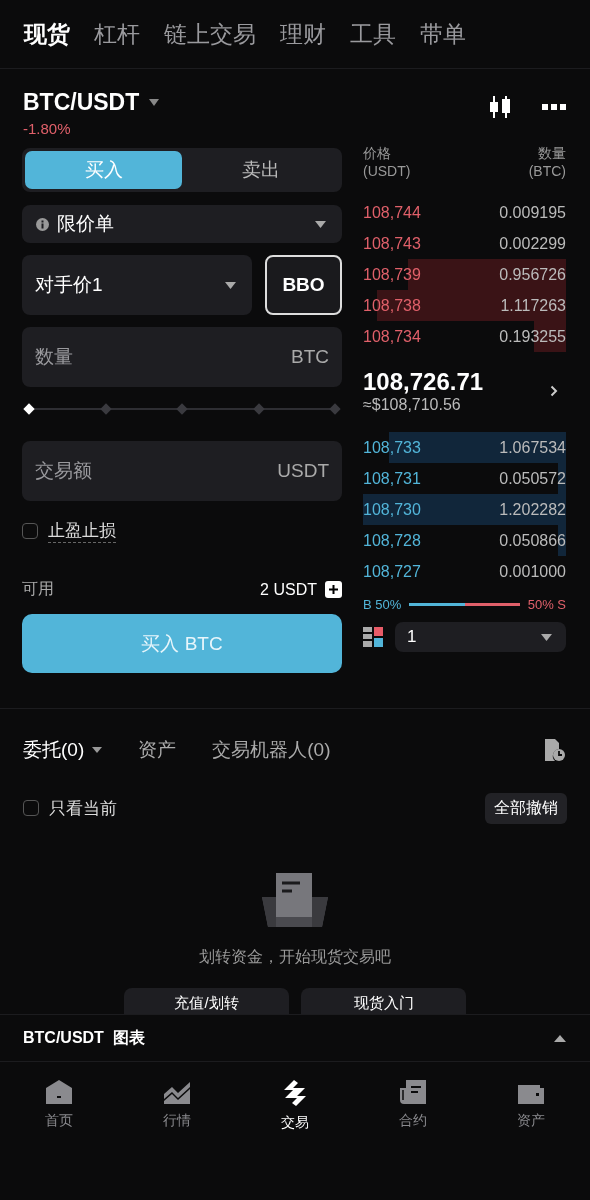  What do you see at coordinates (547, 171) in the screenshot?
I see `column-unit: (BTC)` at bounding box center [547, 171].